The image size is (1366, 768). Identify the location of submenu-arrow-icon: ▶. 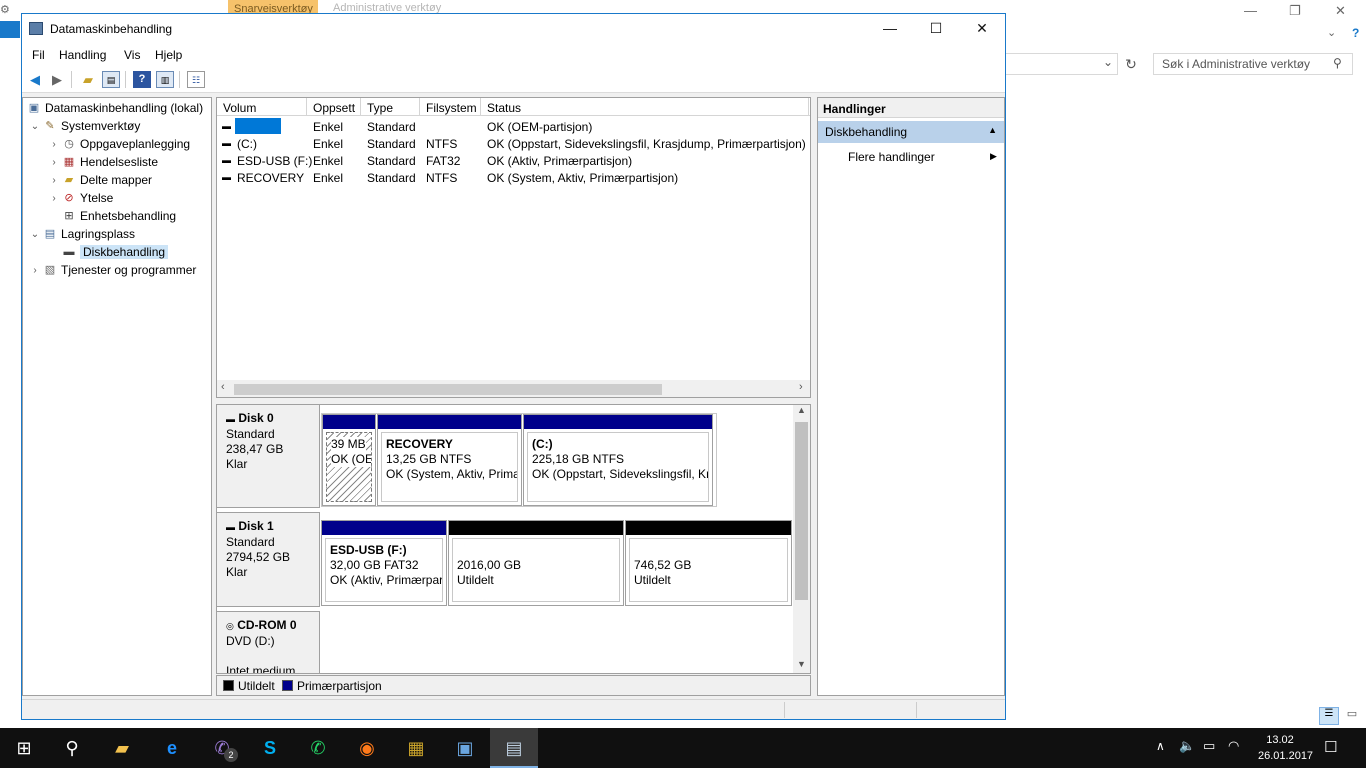
(993, 156).